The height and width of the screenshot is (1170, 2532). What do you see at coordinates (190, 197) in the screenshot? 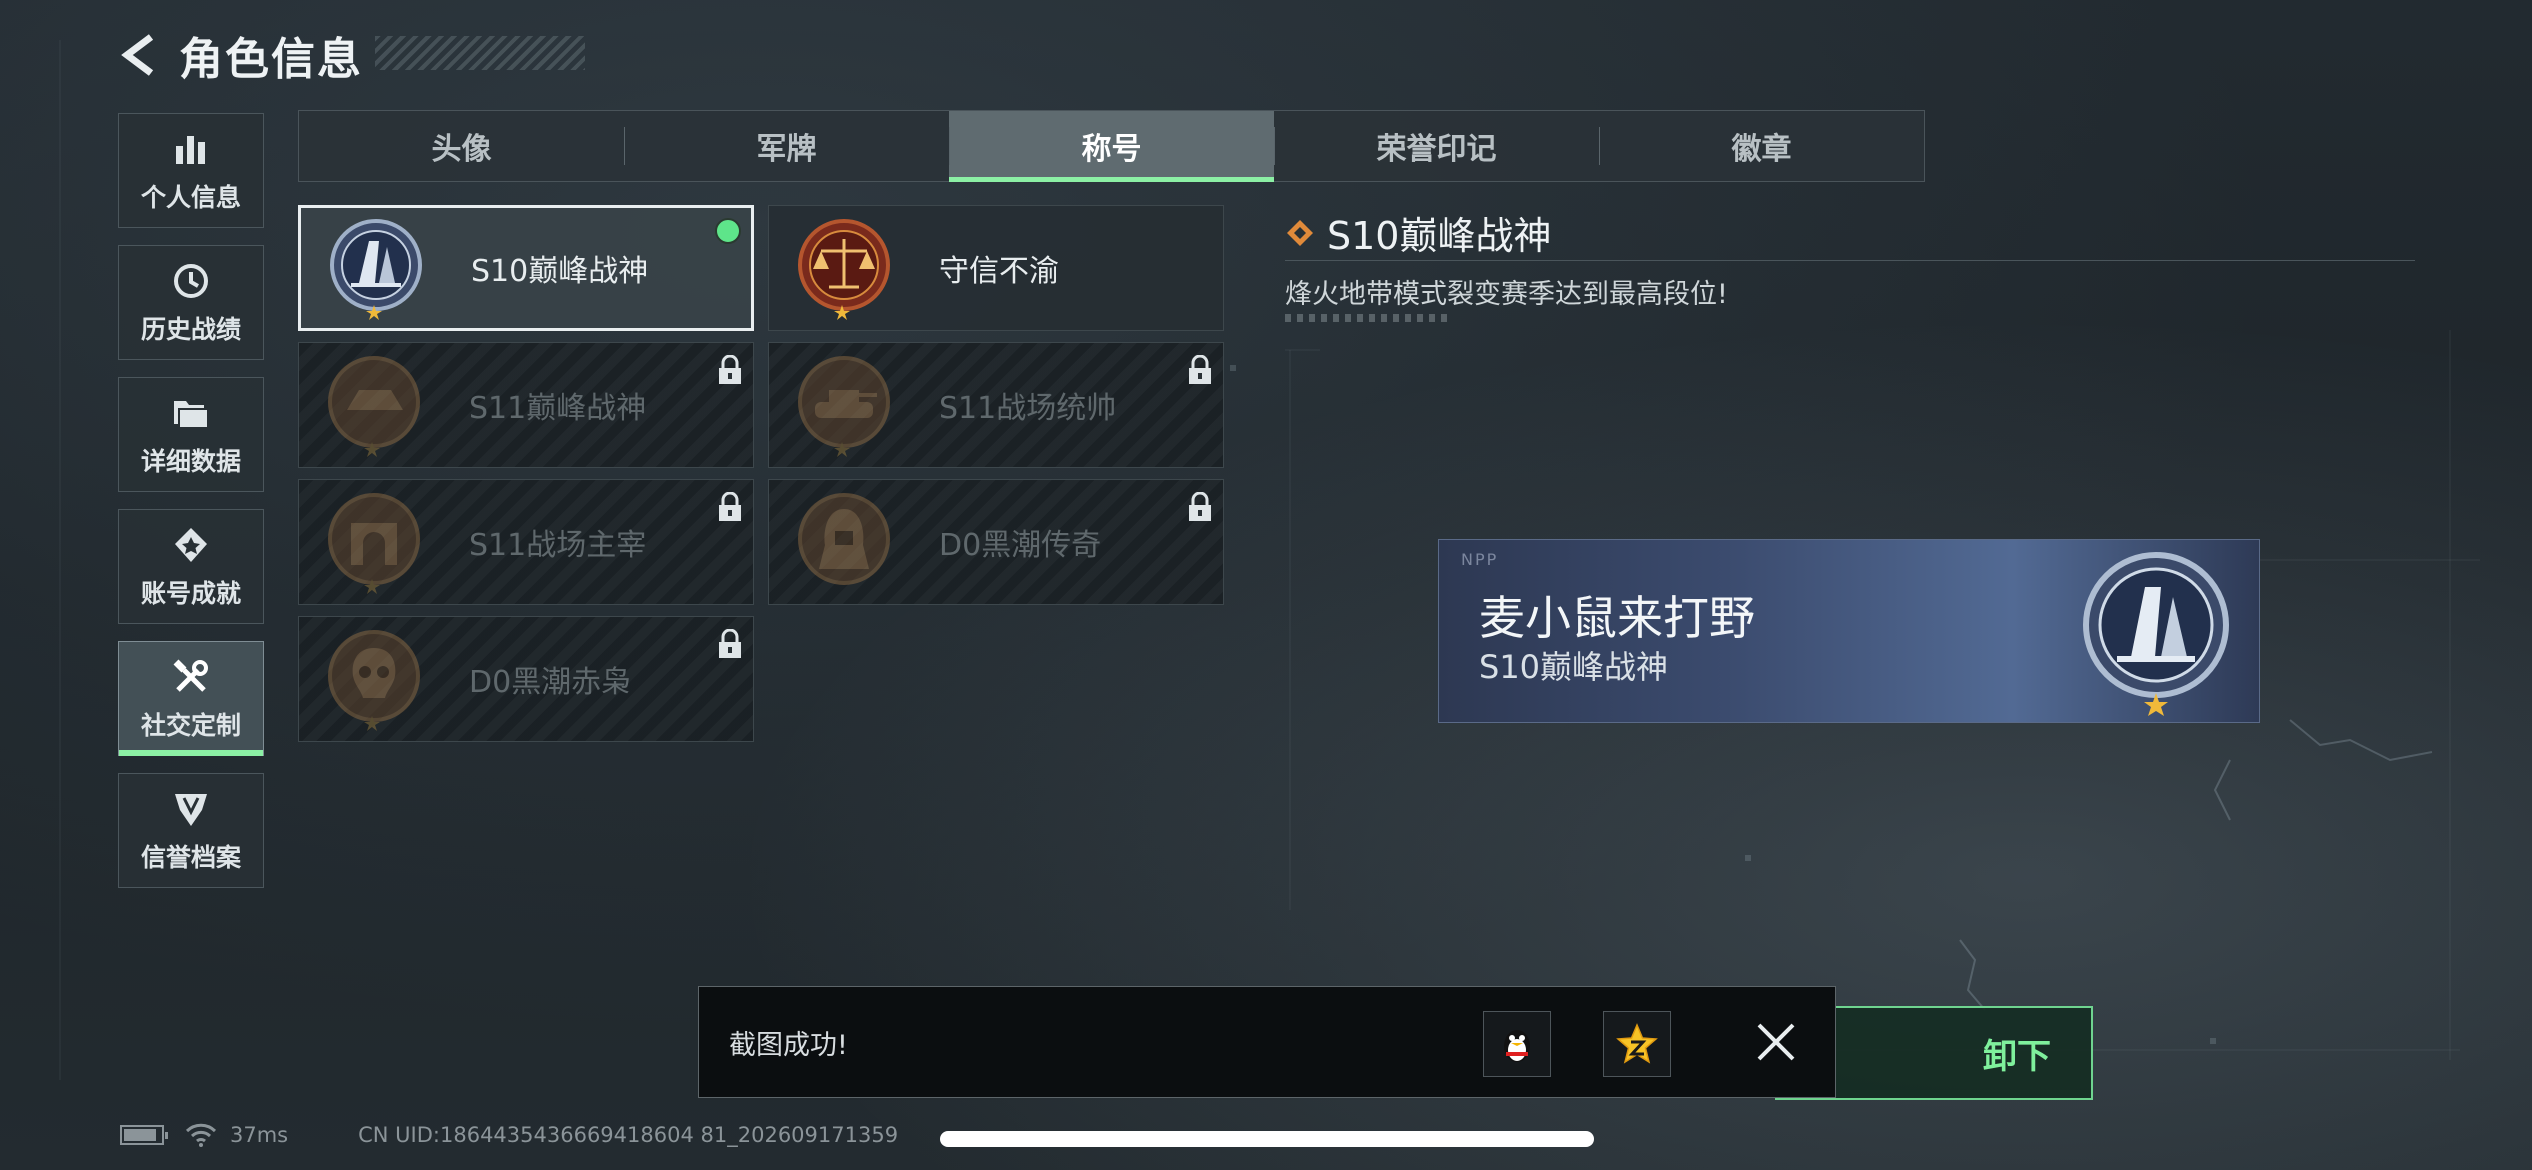
I see `sidebar-item-label: 个人信息` at bounding box center [190, 197].